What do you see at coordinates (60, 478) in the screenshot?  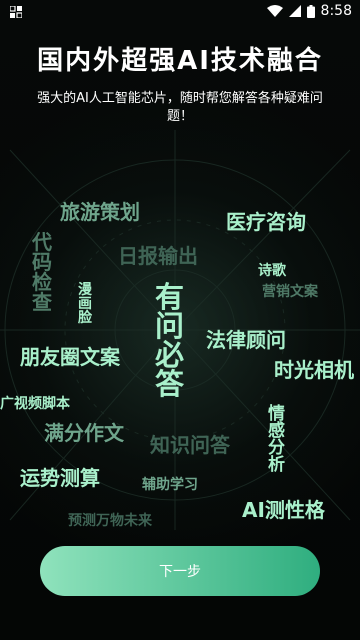 I see `word-fortune: 运势测算` at bounding box center [60, 478].